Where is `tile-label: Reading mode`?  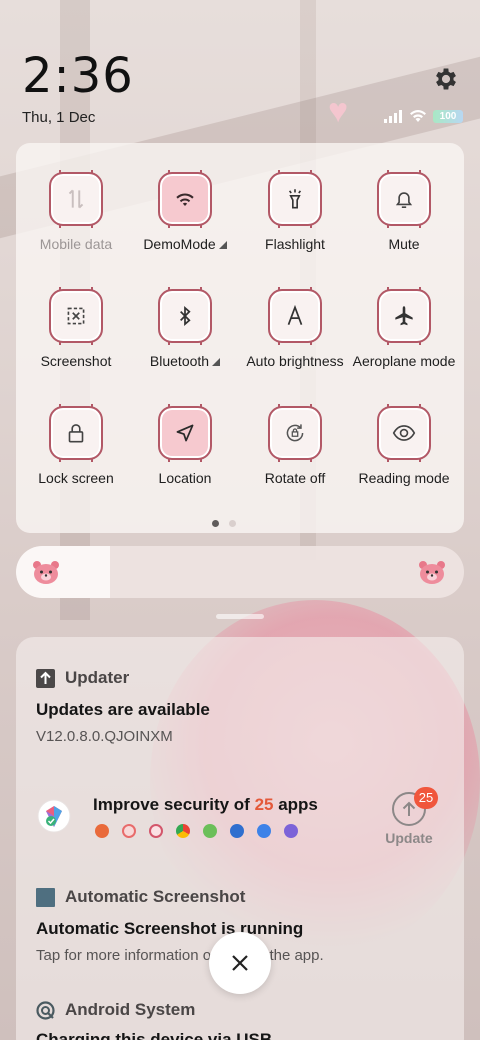 tile-label: Reading mode is located at coordinates (404, 478).